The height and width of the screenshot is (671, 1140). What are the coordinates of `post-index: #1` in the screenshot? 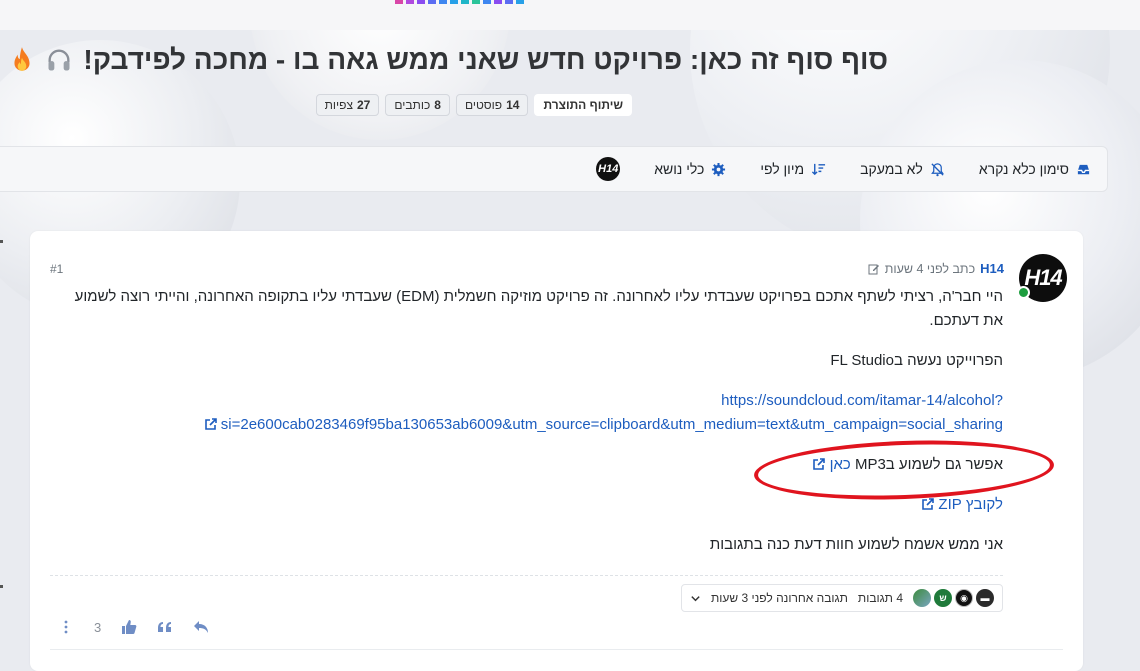 It's located at (56, 269).